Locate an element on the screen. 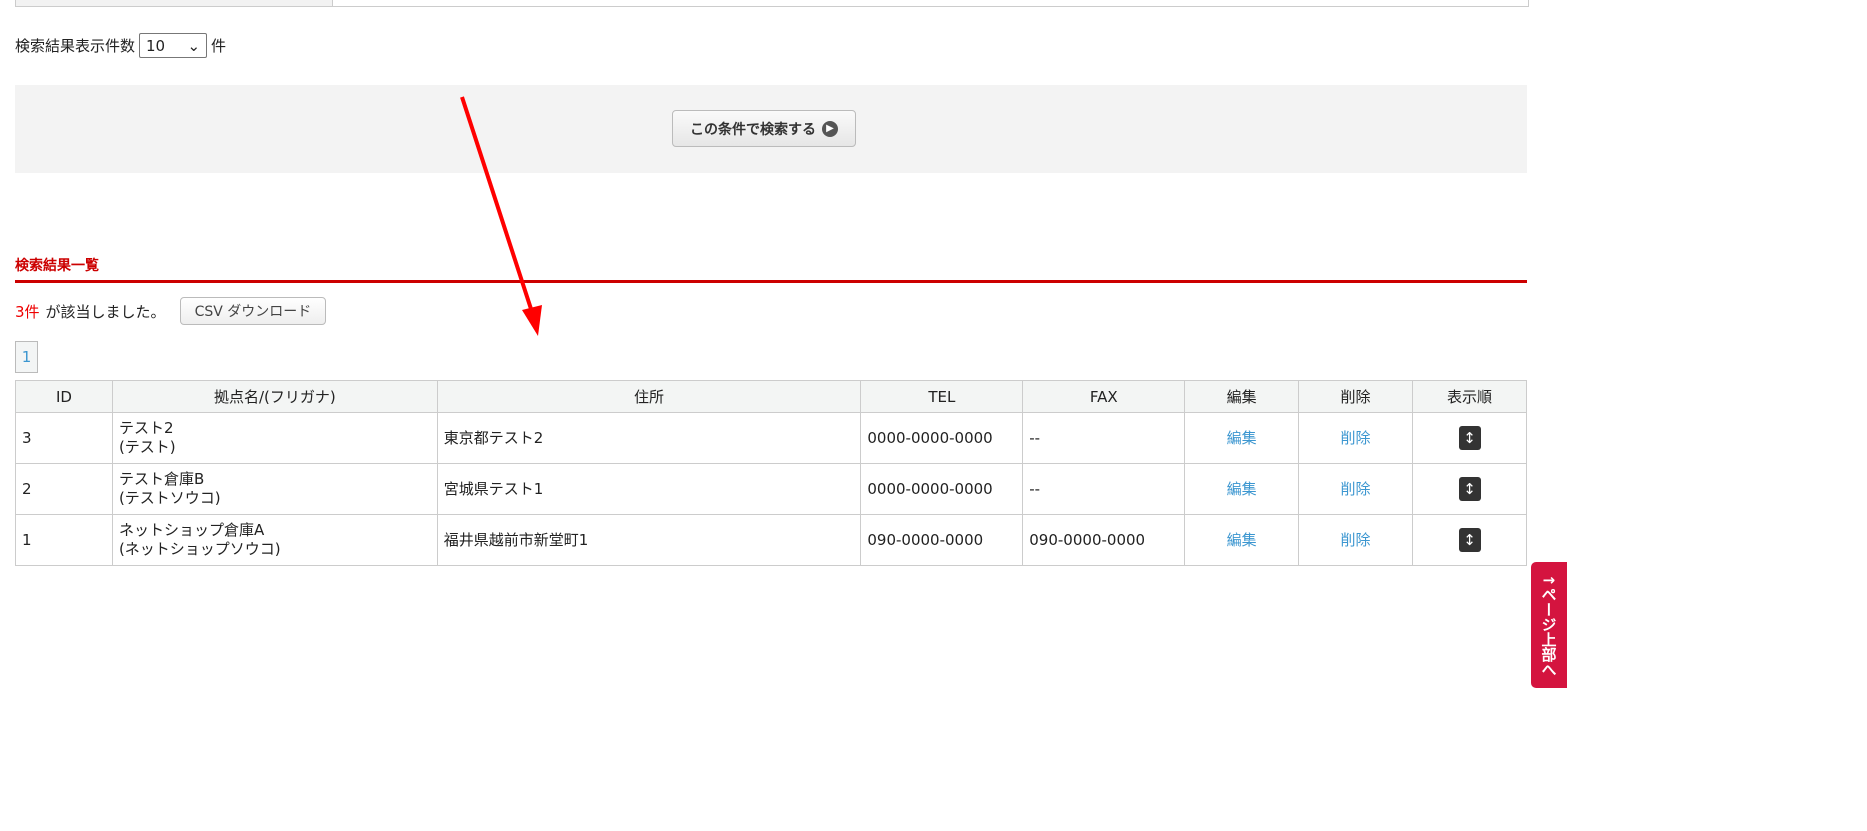 The image size is (1867, 831). col-address: 住所 is located at coordinates (649, 396).